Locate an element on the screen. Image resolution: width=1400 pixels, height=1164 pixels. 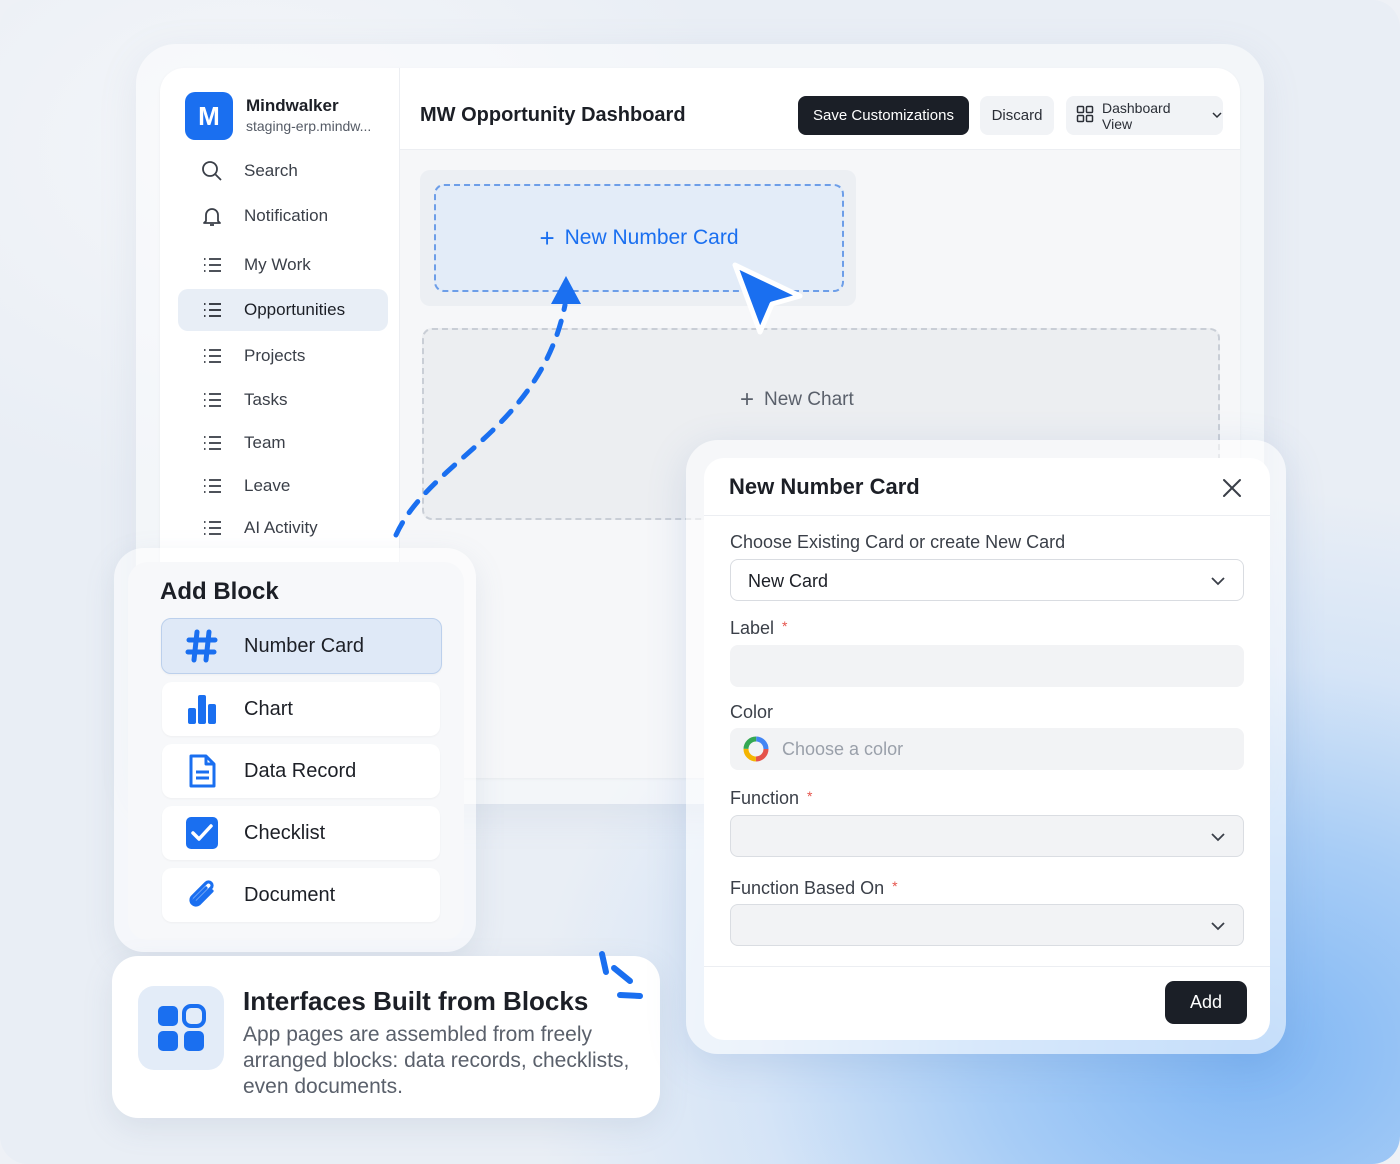
sidebar-item-label: Opportunities is located at coordinates (295, 309).